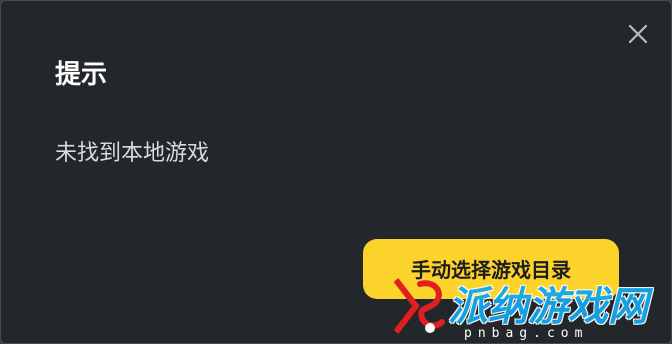 The width and height of the screenshot is (672, 344). Describe the element at coordinates (548, 306) in the screenshot. I see `watermark-text: 派纳游戏网` at that location.